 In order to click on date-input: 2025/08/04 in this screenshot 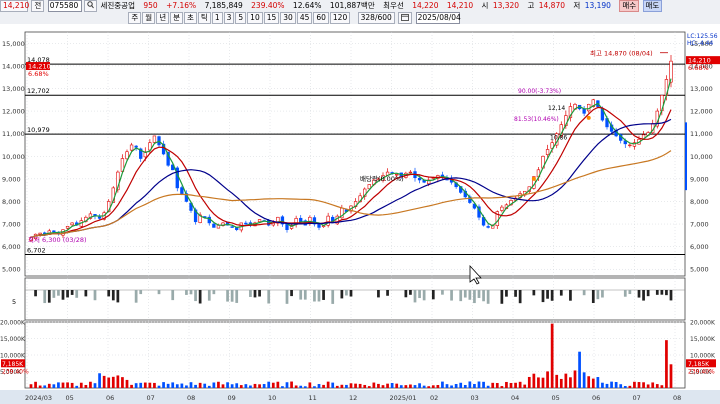, I will do `click(438, 18)`.